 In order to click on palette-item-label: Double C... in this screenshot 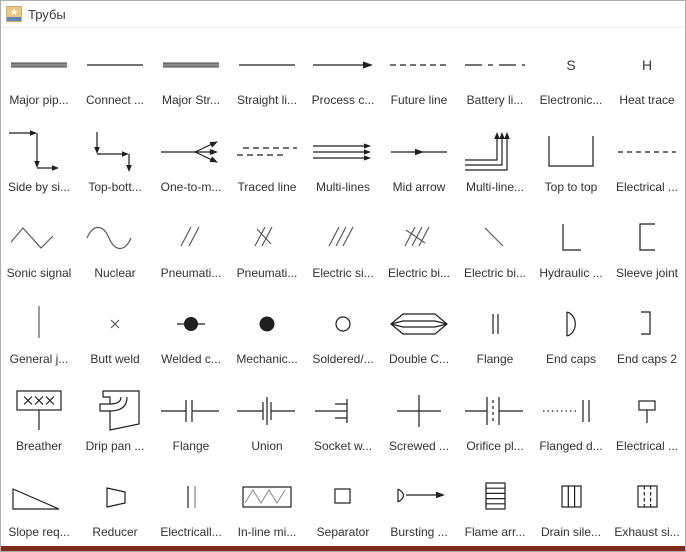, I will do `click(419, 359)`.